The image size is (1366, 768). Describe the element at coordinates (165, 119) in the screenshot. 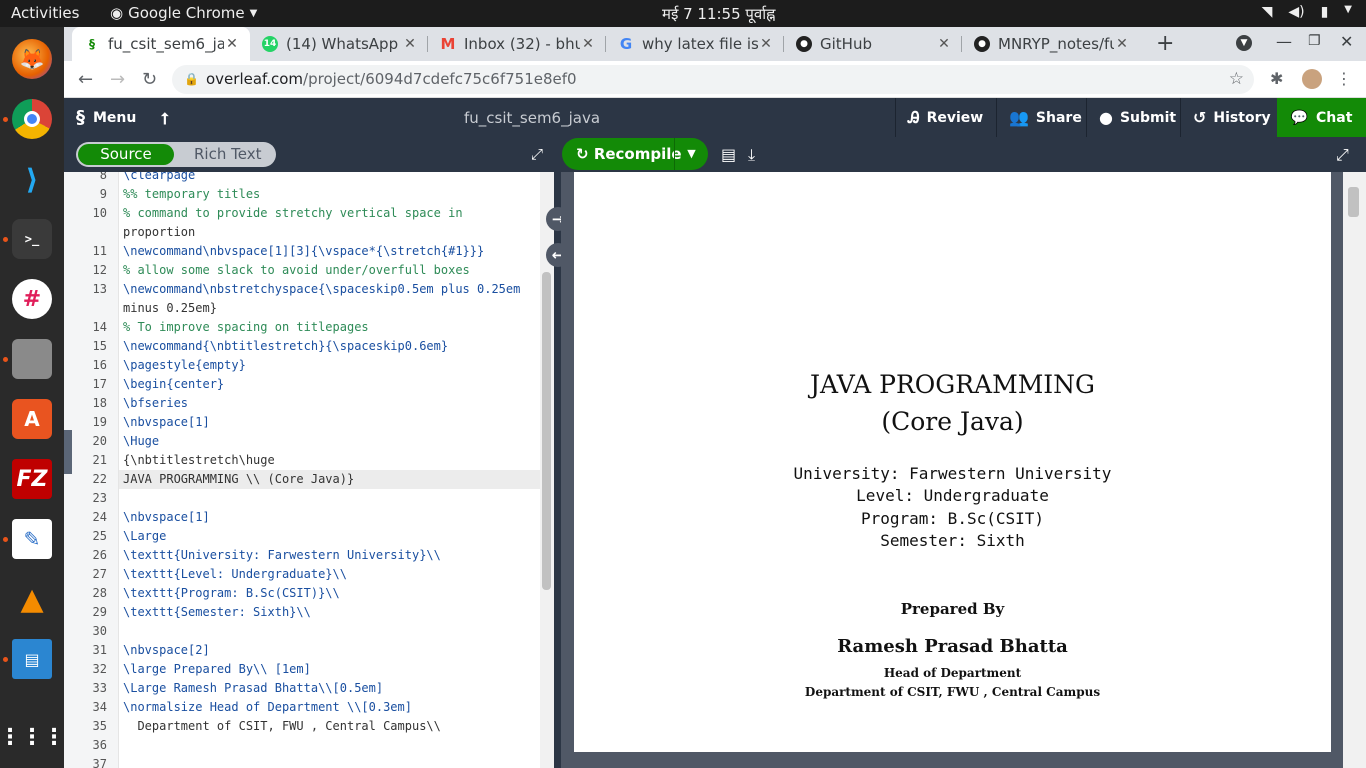

I see `back-to-projects-icon: ⭡` at that location.